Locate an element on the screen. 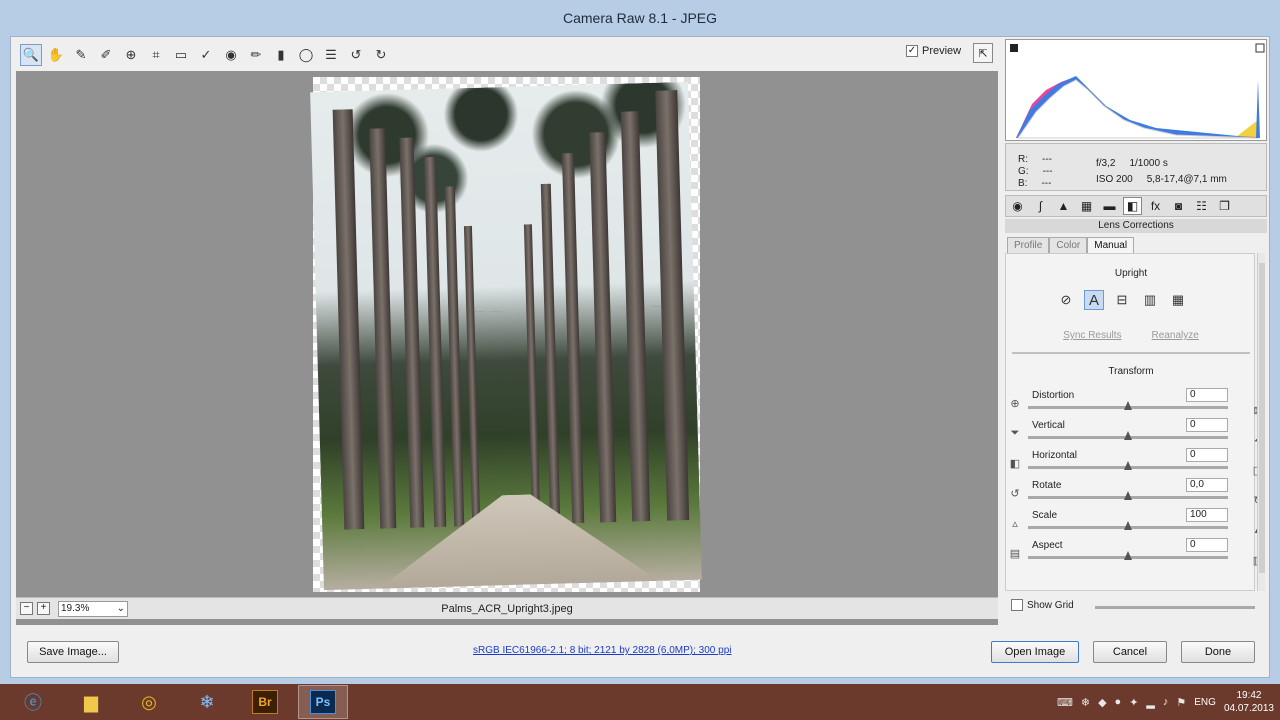 The height and width of the screenshot is (720, 1280). rotate-minus-icon: ↺ is located at coordinates (1015, 493).